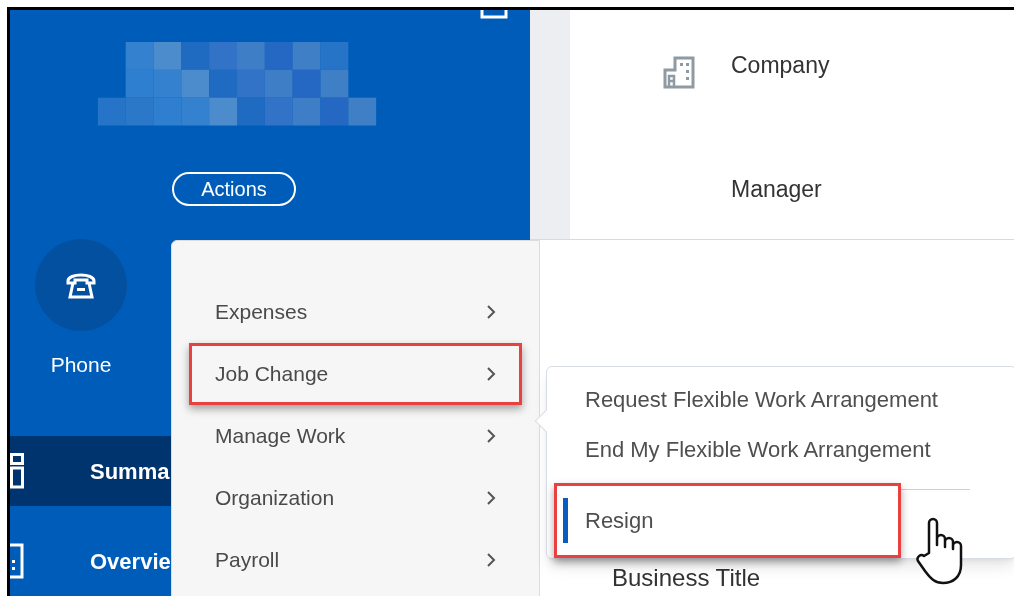  I want to click on phone-label: Phone, so click(81, 364).